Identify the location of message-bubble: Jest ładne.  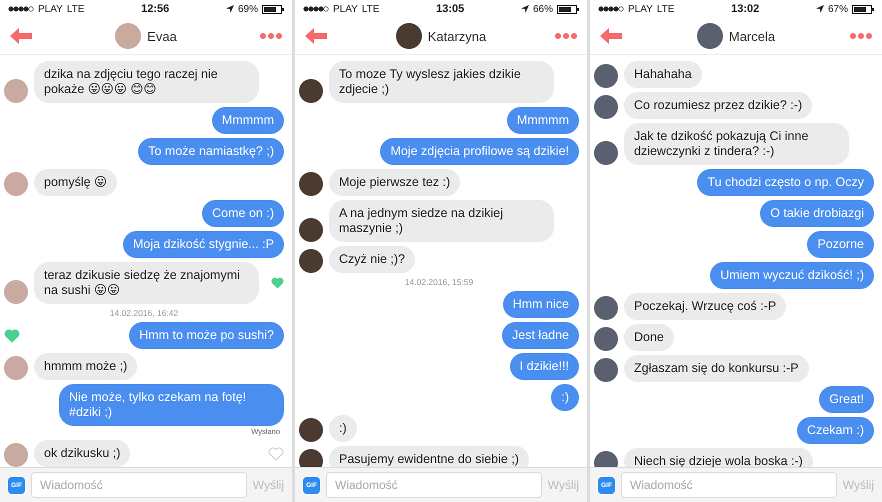
(540, 335).